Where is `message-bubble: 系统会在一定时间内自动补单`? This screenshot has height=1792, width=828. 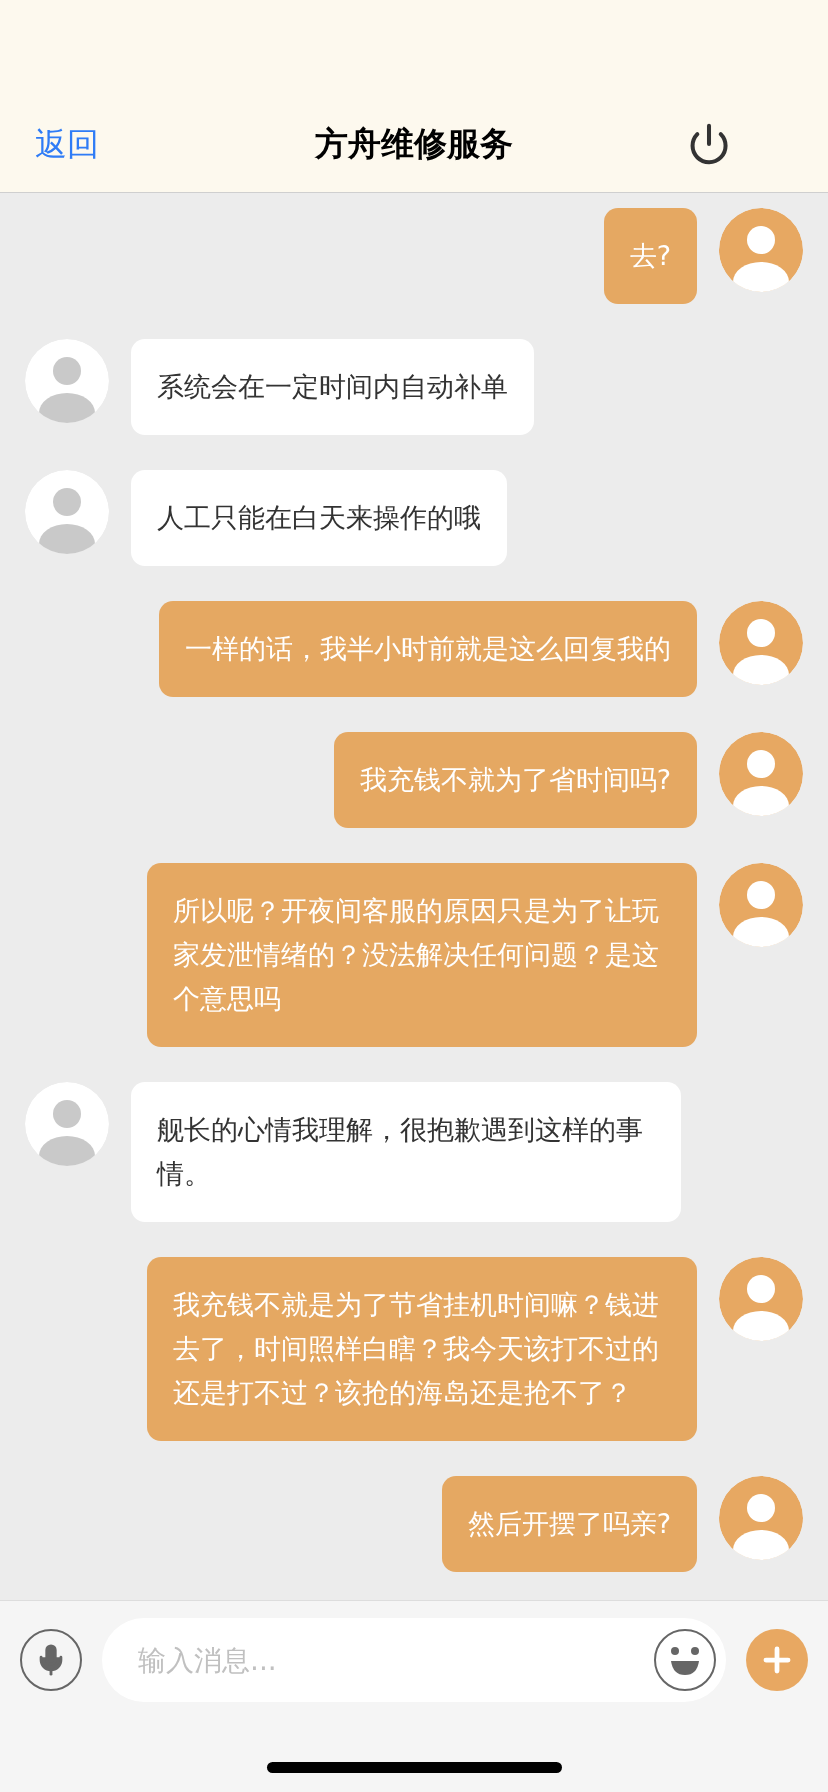 message-bubble: 系统会在一定时间内自动补单 is located at coordinates (332, 387).